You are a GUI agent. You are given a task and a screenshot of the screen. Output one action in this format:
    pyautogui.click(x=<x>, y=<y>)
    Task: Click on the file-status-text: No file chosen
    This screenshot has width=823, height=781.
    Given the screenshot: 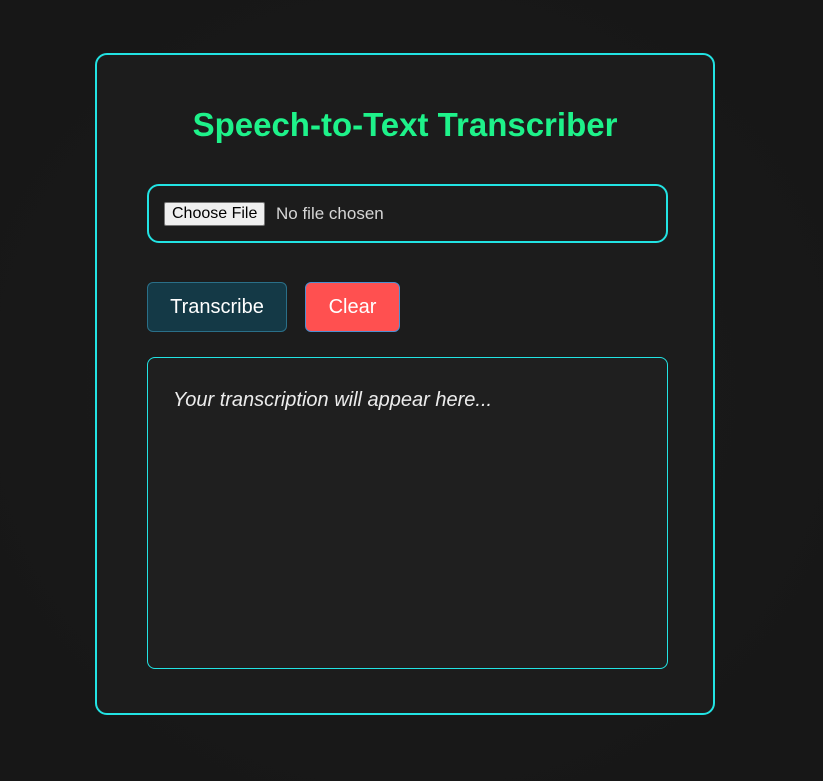 What is the action you would take?
    pyautogui.click(x=330, y=213)
    